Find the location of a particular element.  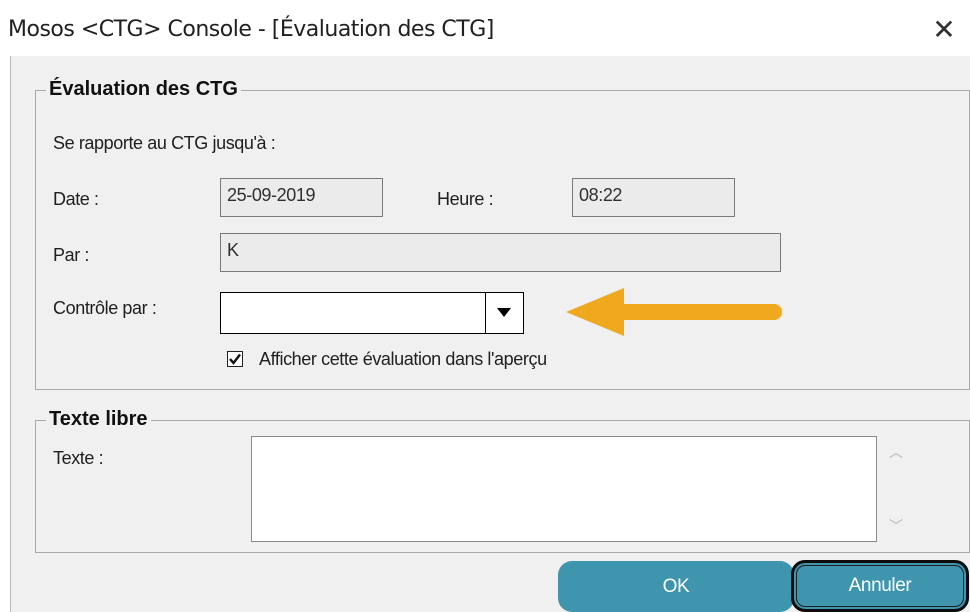

intro-label: Se rapporte au CTG jusqu'à : is located at coordinates (164, 143).